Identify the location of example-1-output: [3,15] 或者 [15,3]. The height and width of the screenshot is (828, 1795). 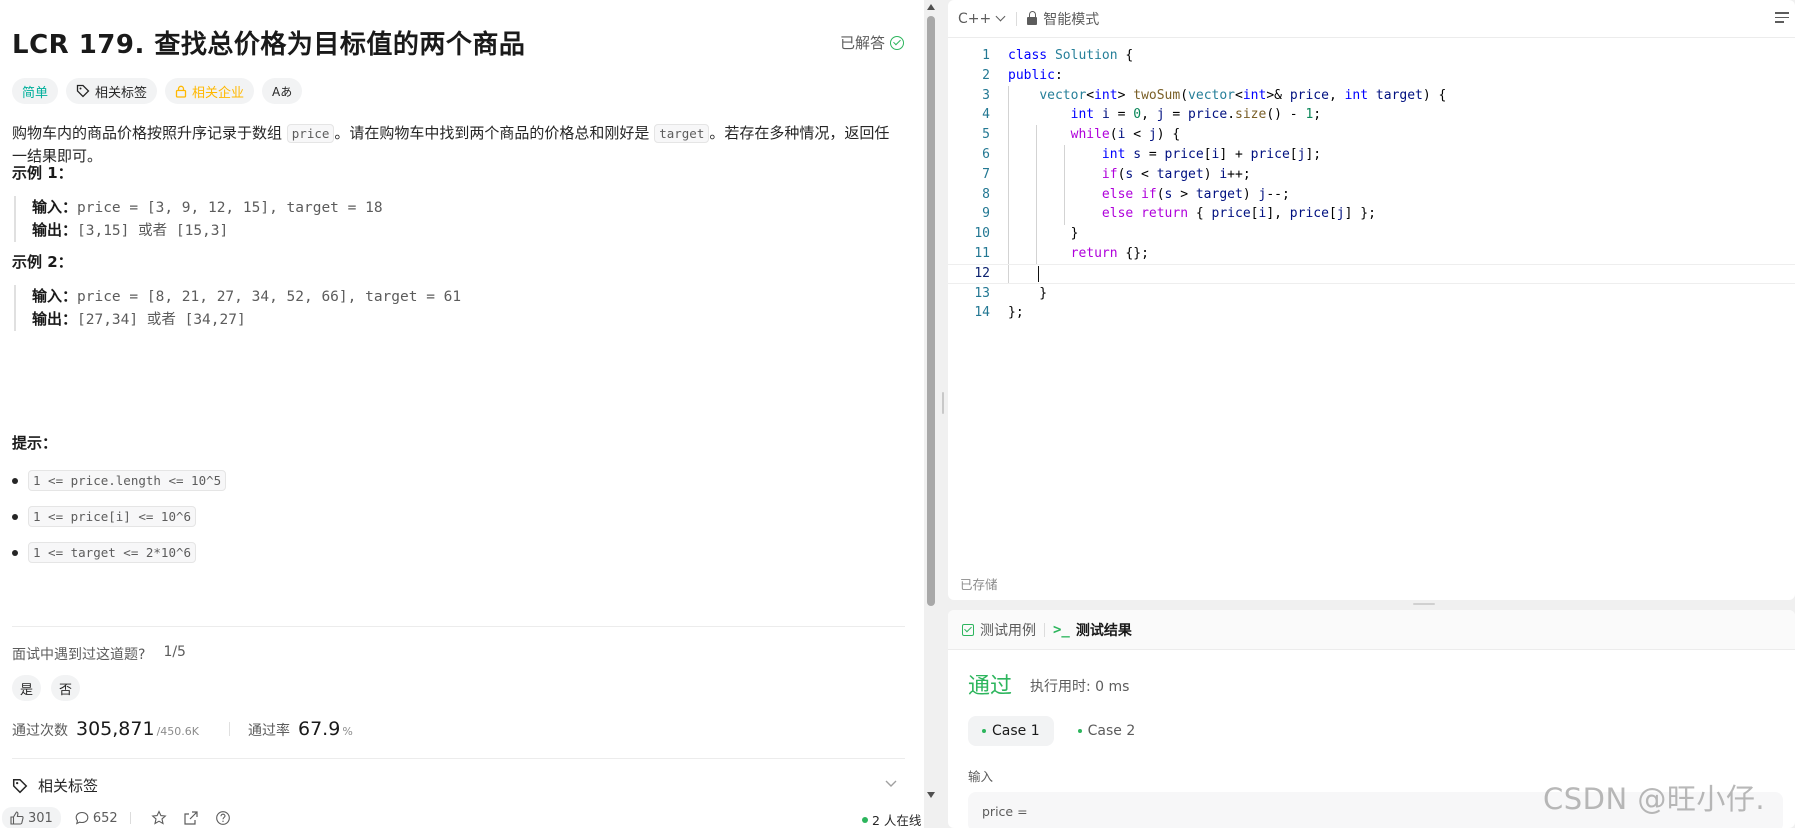
(153, 231).